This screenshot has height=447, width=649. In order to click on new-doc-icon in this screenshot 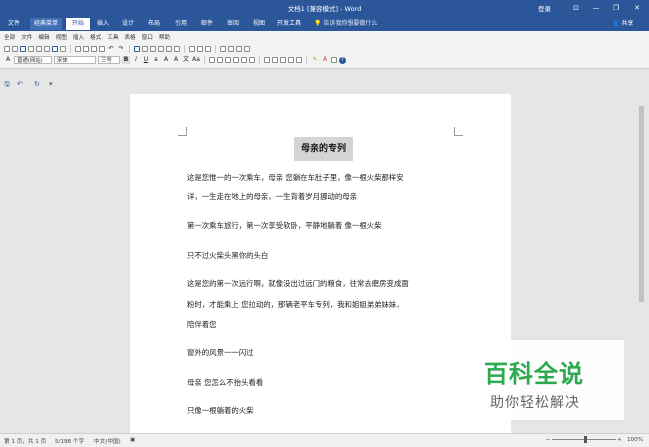, I will do `click(7, 49)`.